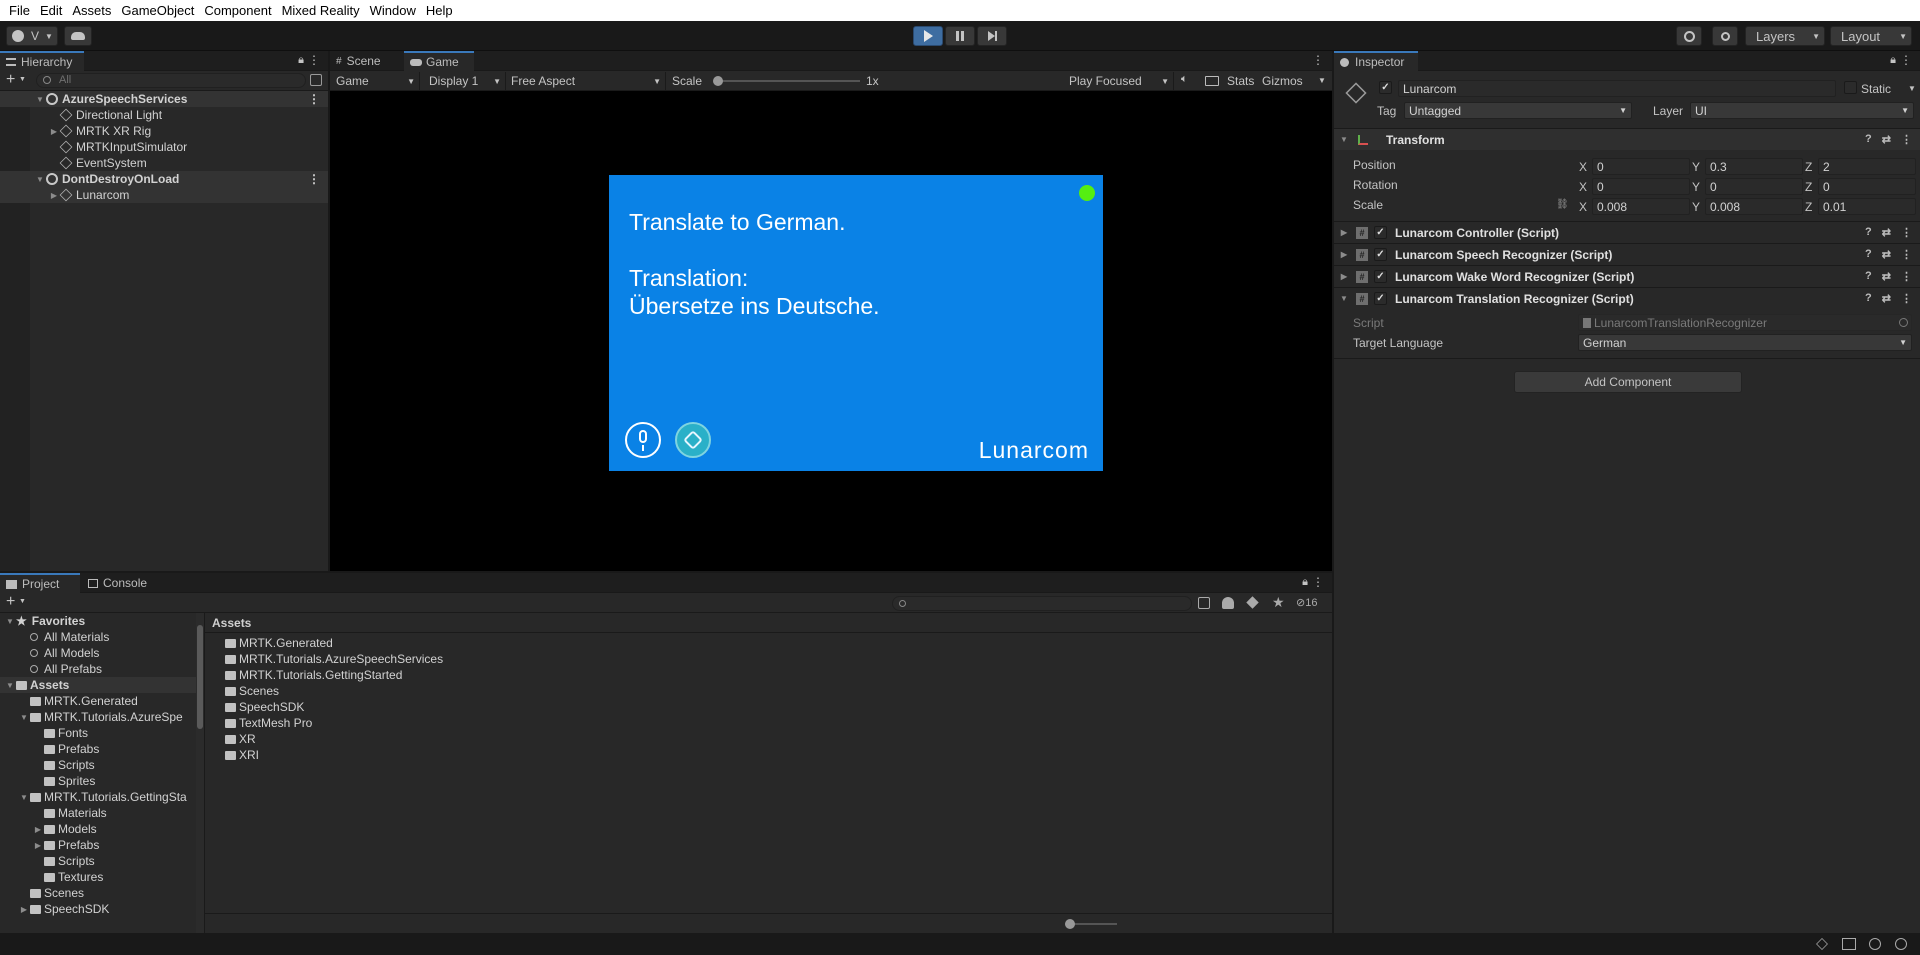 The image size is (1920, 955). What do you see at coordinates (98, 829) in the screenshot?
I see `project-tree-item: ▶ Models` at bounding box center [98, 829].